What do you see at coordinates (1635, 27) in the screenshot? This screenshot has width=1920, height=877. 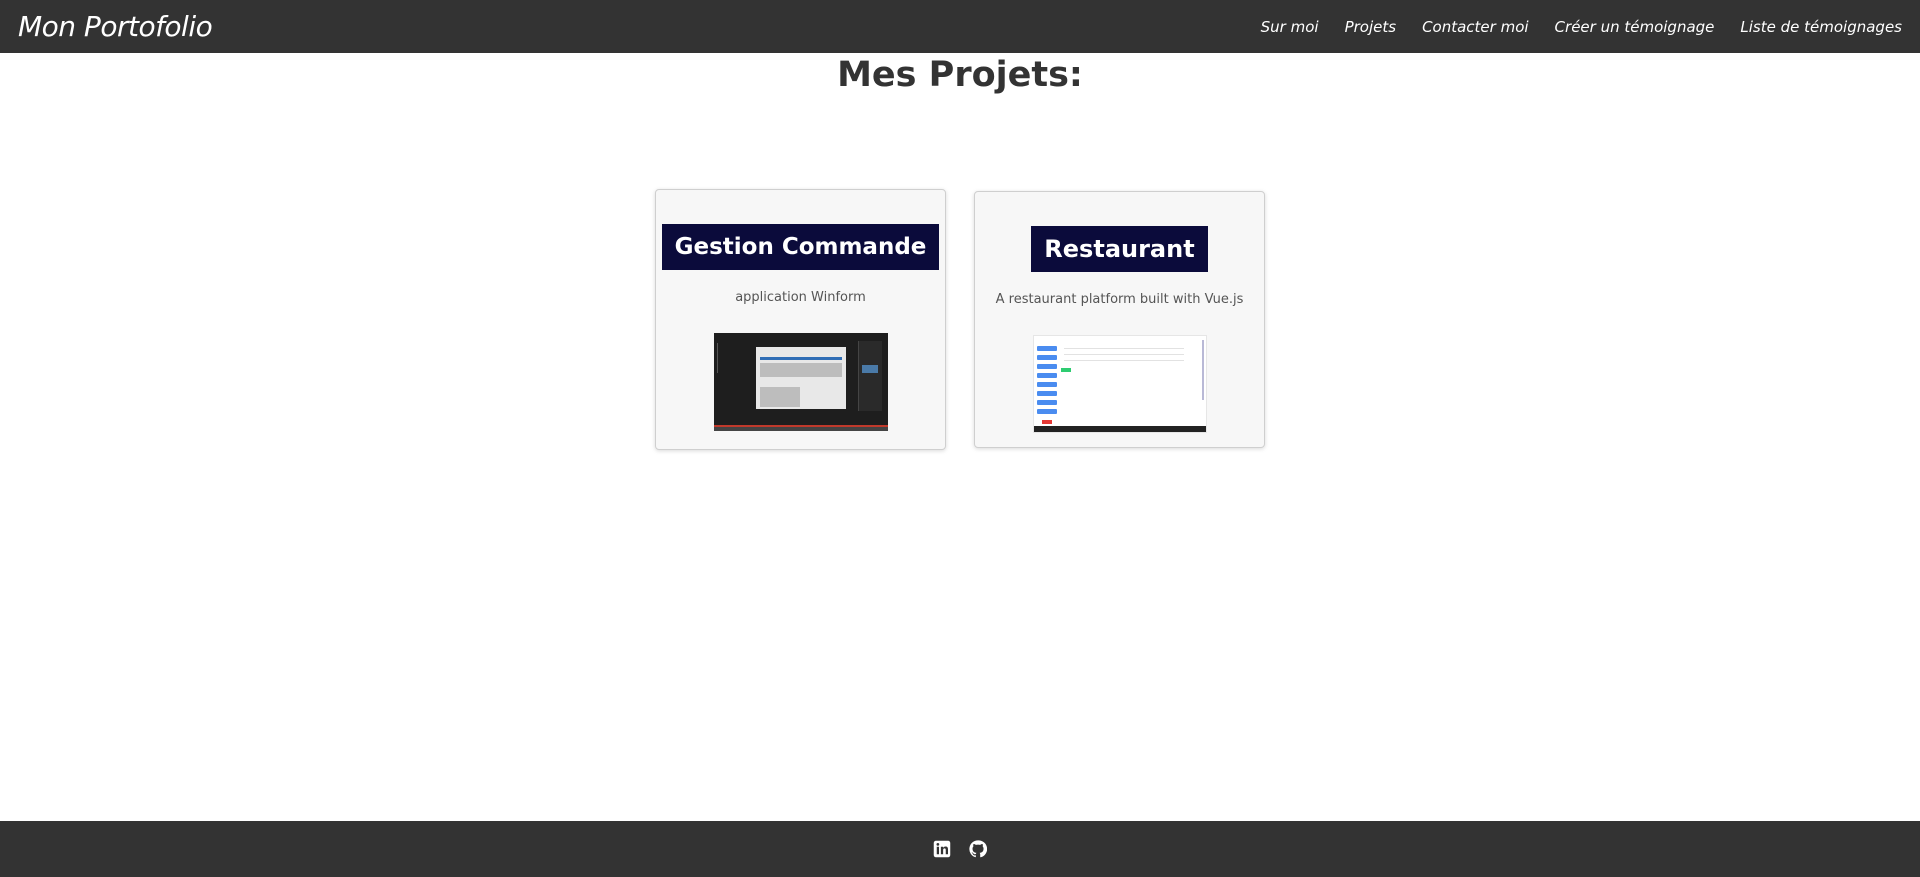 I see `nav-link-creer-temoignage: Créer un témoignage` at bounding box center [1635, 27].